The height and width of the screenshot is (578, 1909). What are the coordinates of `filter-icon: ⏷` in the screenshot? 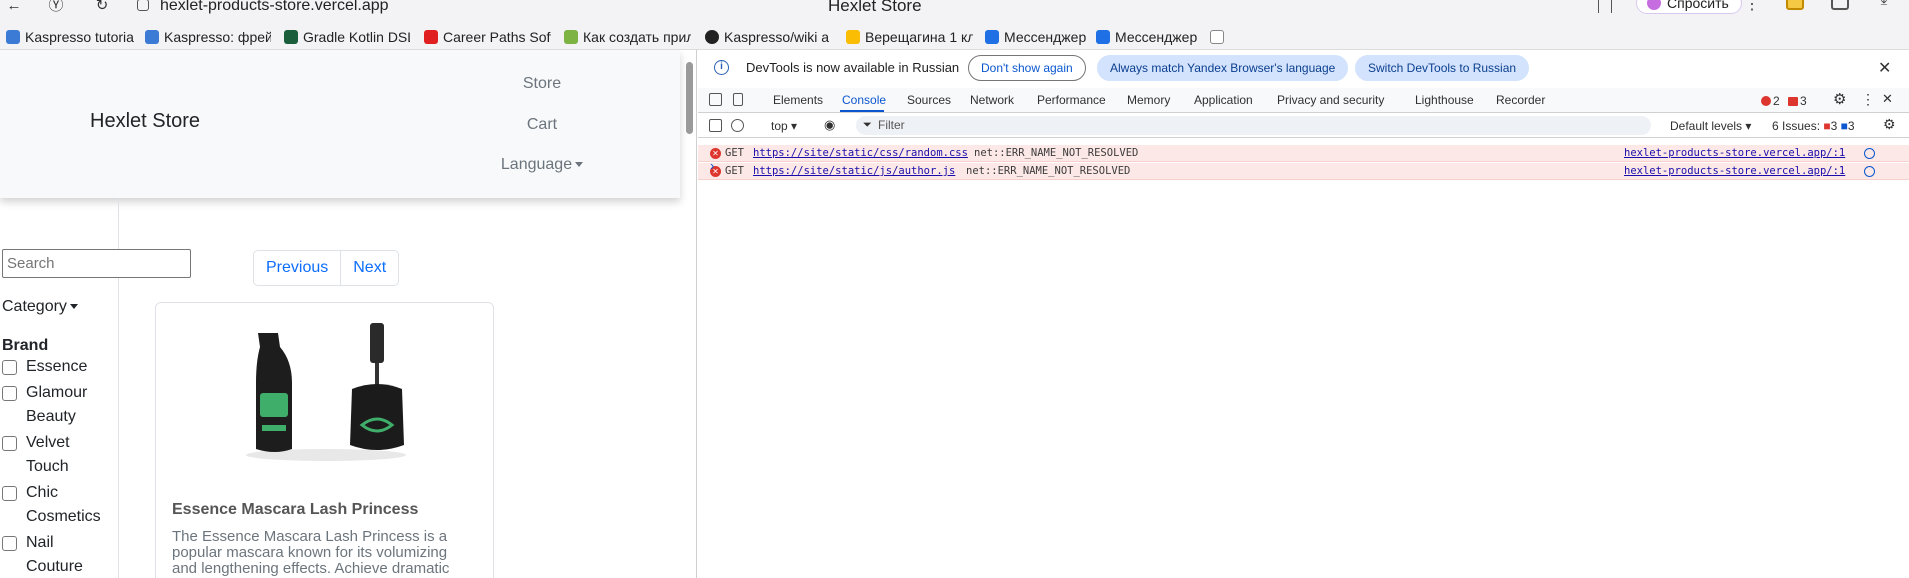 It's located at (867, 125).